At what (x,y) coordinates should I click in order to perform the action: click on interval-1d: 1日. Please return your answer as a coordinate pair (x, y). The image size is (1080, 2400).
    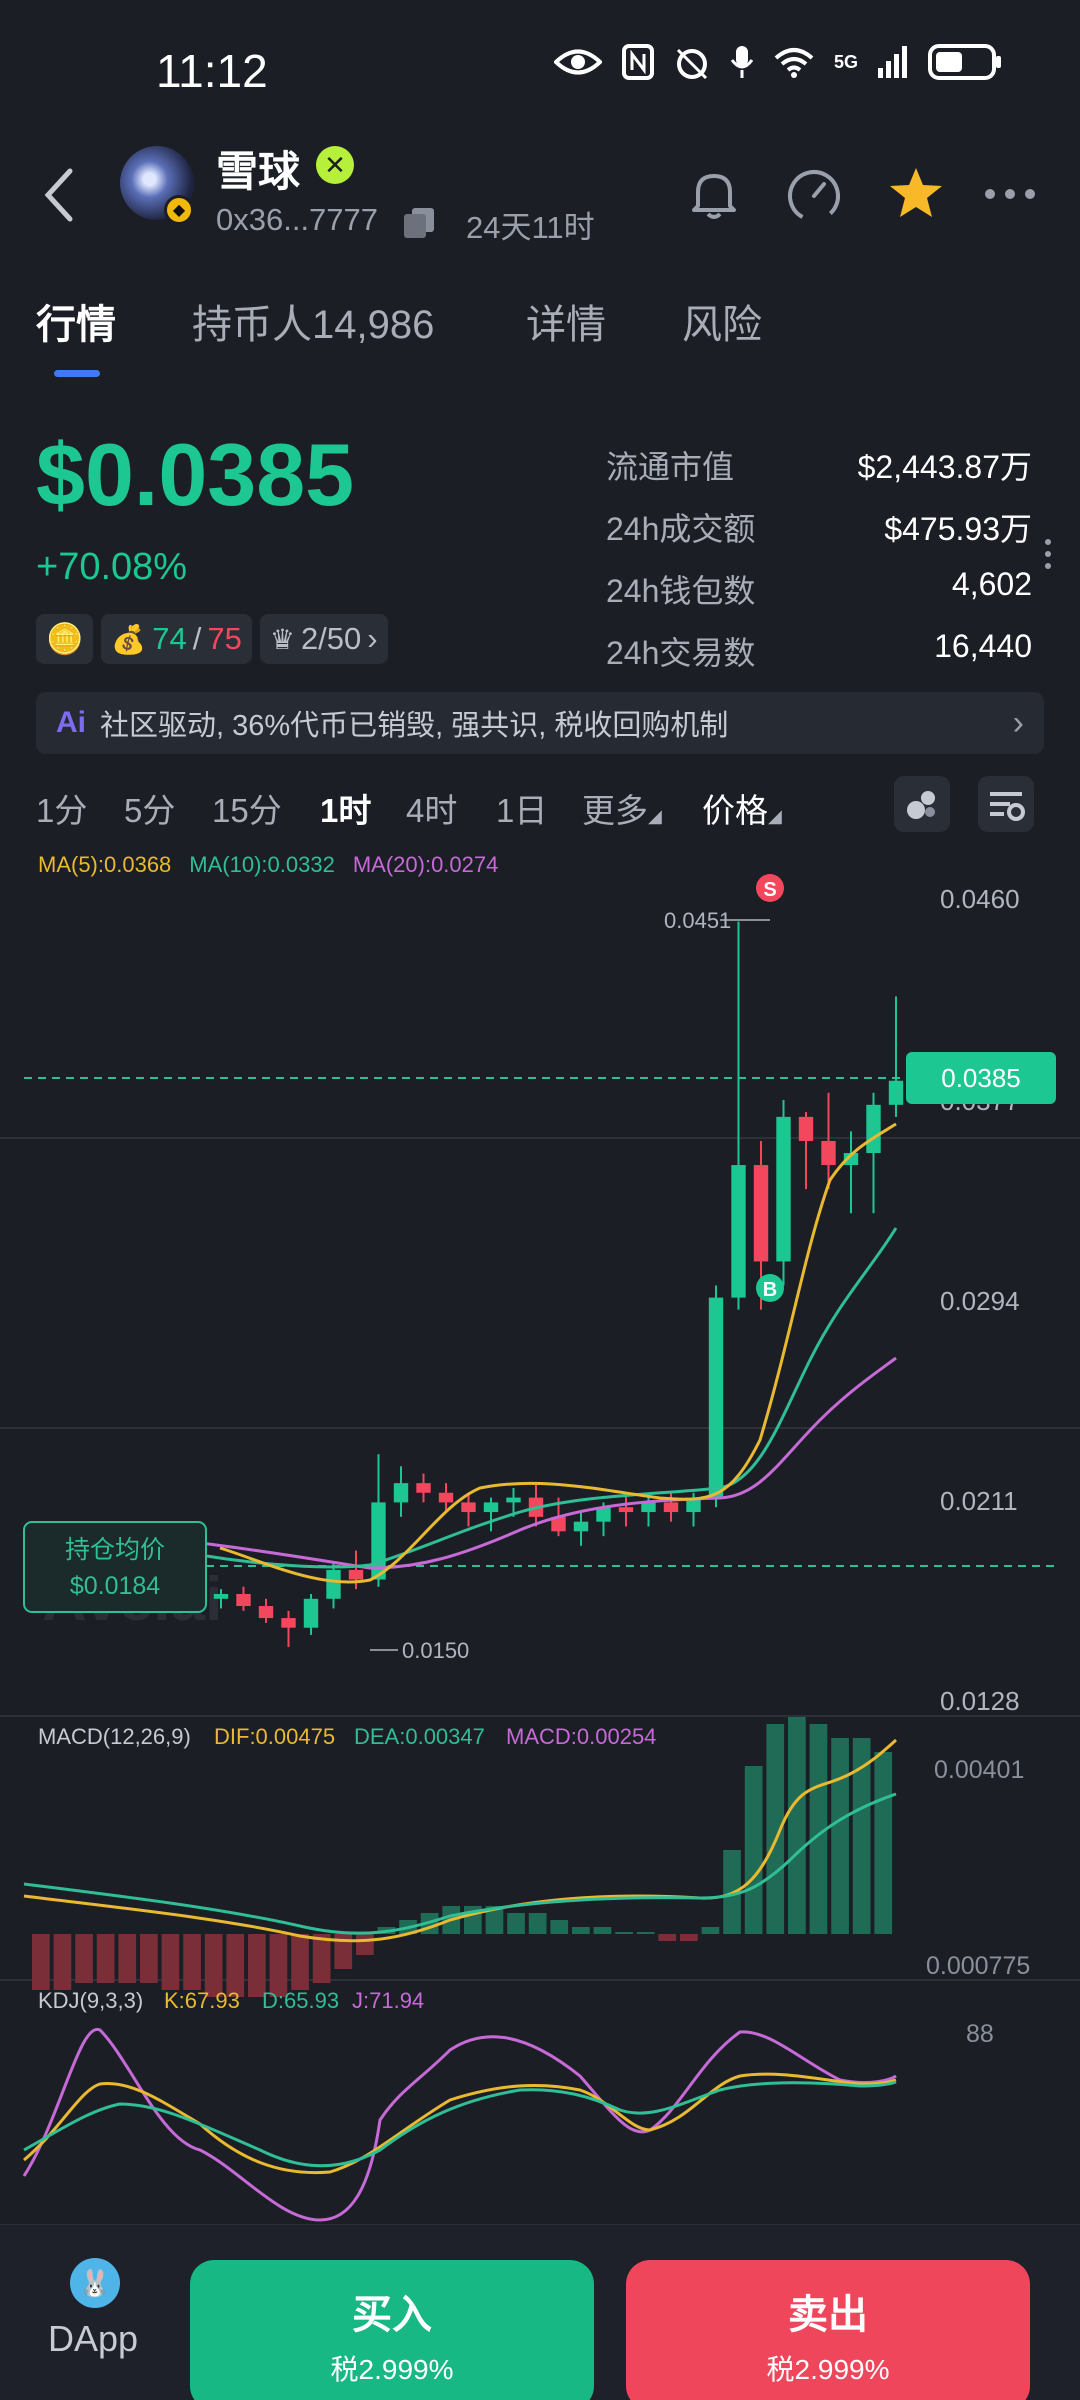
    Looking at the image, I should click on (521, 808).